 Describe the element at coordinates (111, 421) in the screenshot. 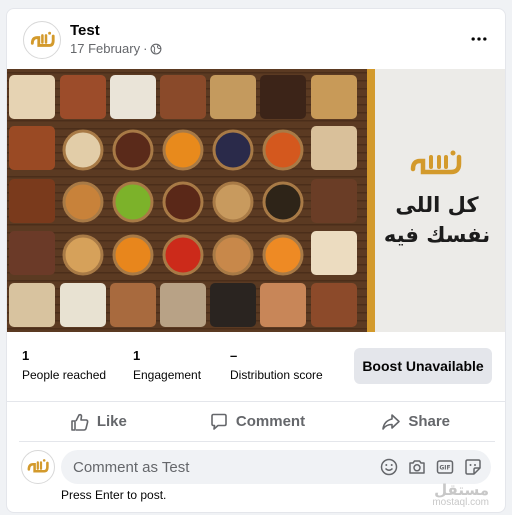

I see `like-label: Like` at that location.